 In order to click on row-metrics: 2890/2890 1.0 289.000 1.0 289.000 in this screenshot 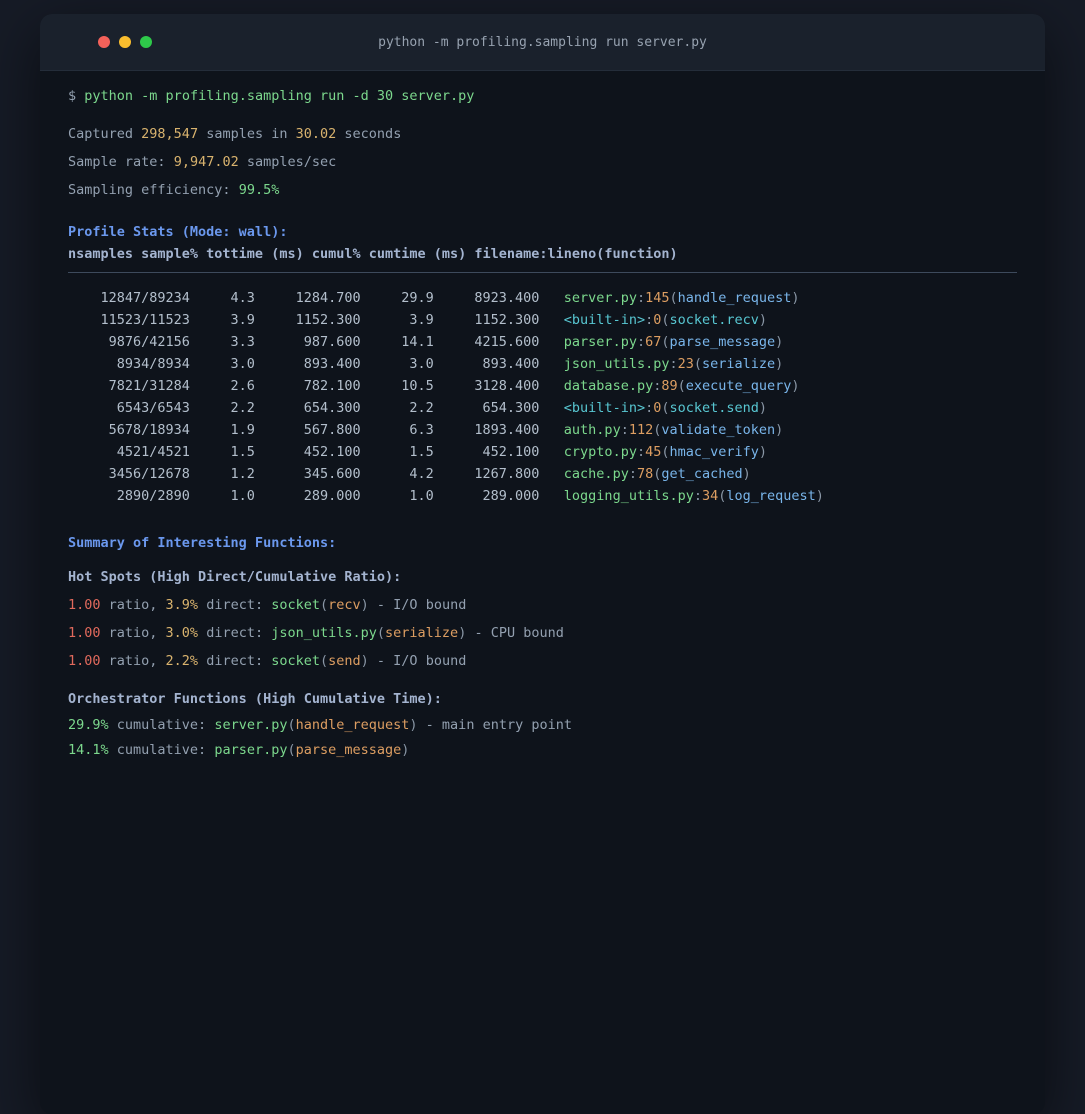, I will do `click(316, 496)`.